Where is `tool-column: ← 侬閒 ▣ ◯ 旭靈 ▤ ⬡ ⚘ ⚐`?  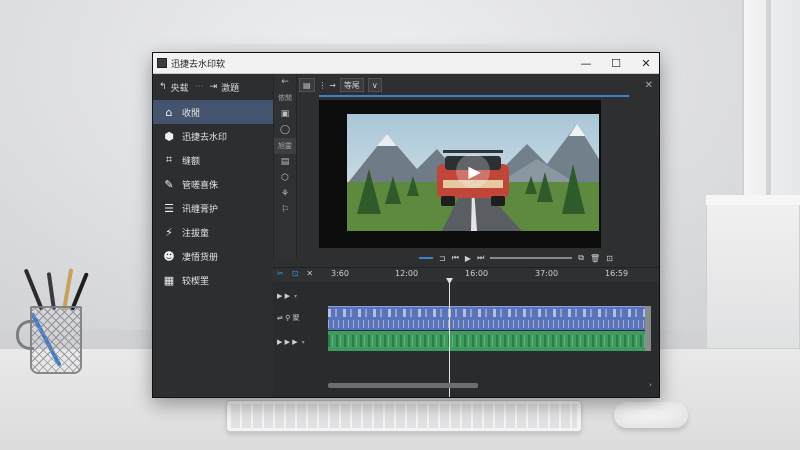
tool-column: ← 侬閒 ▣ ◯ 旭靈 ▤ ⬡ ⚘ ⚐ is located at coordinates (285, 166).